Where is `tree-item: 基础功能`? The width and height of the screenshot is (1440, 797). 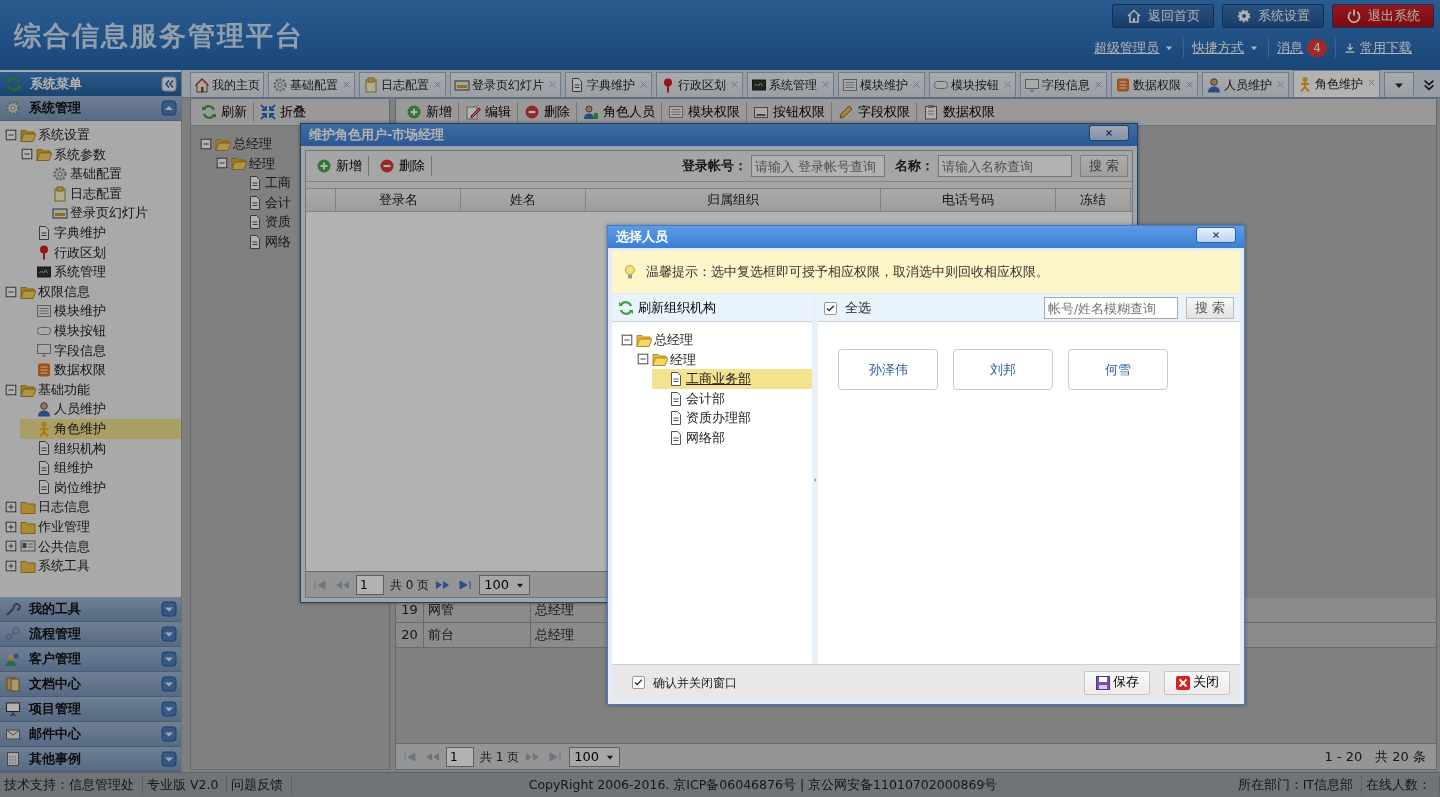 tree-item: 基础功能 is located at coordinates (92, 389).